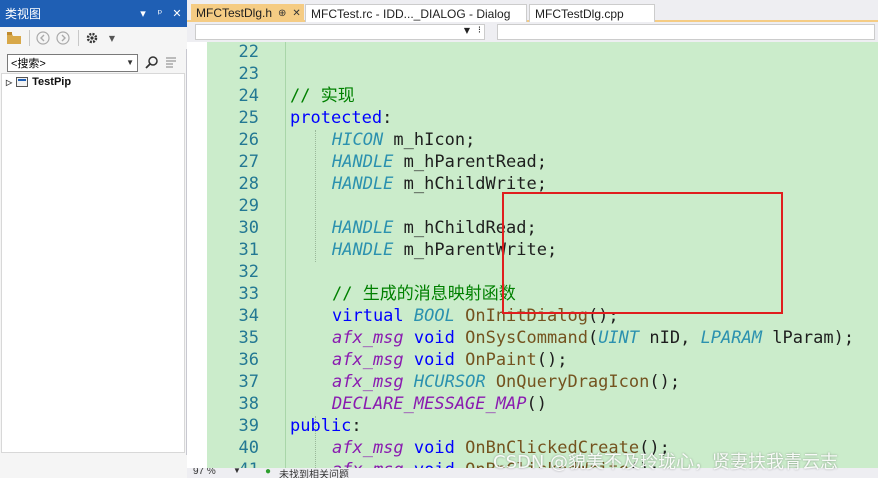  Describe the element at coordinates (93, 466) in the screenshot. I see `class-view-bottom` at that location.